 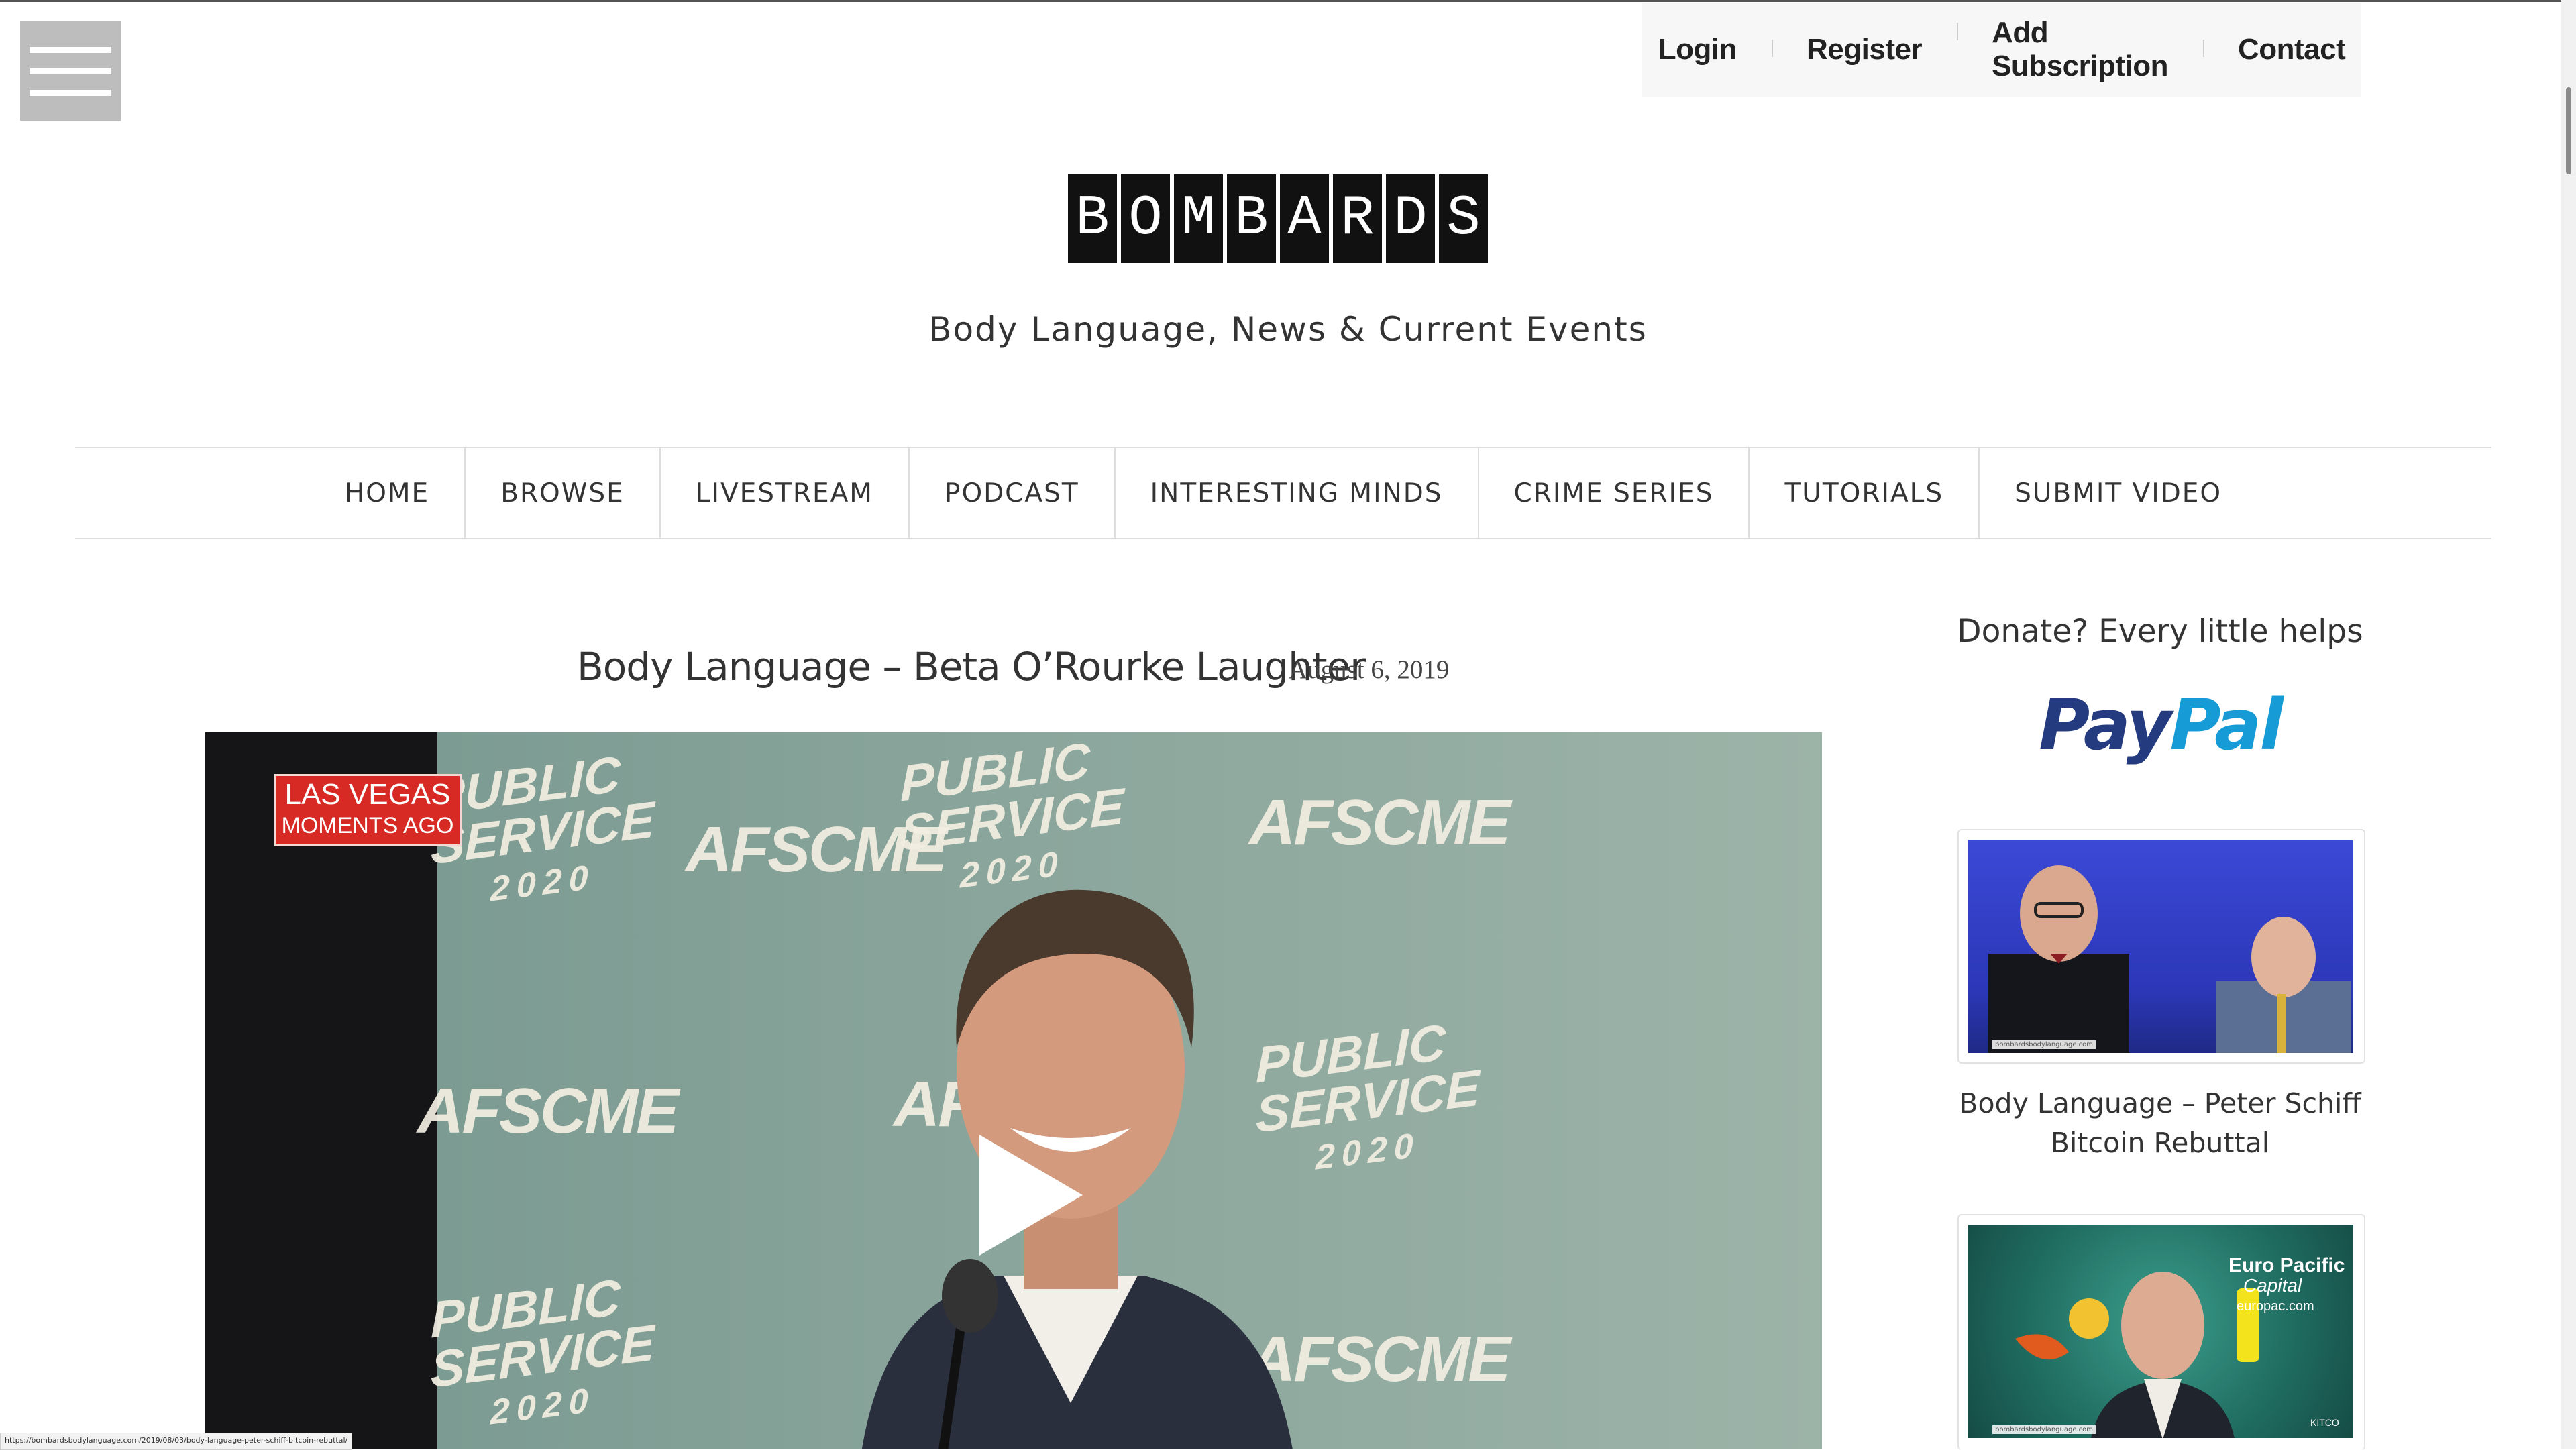 What do you see at coordinates (2568, 130) in the screenshot?
I see `scrollbar-thumb` at bounding box center [2568, 130].